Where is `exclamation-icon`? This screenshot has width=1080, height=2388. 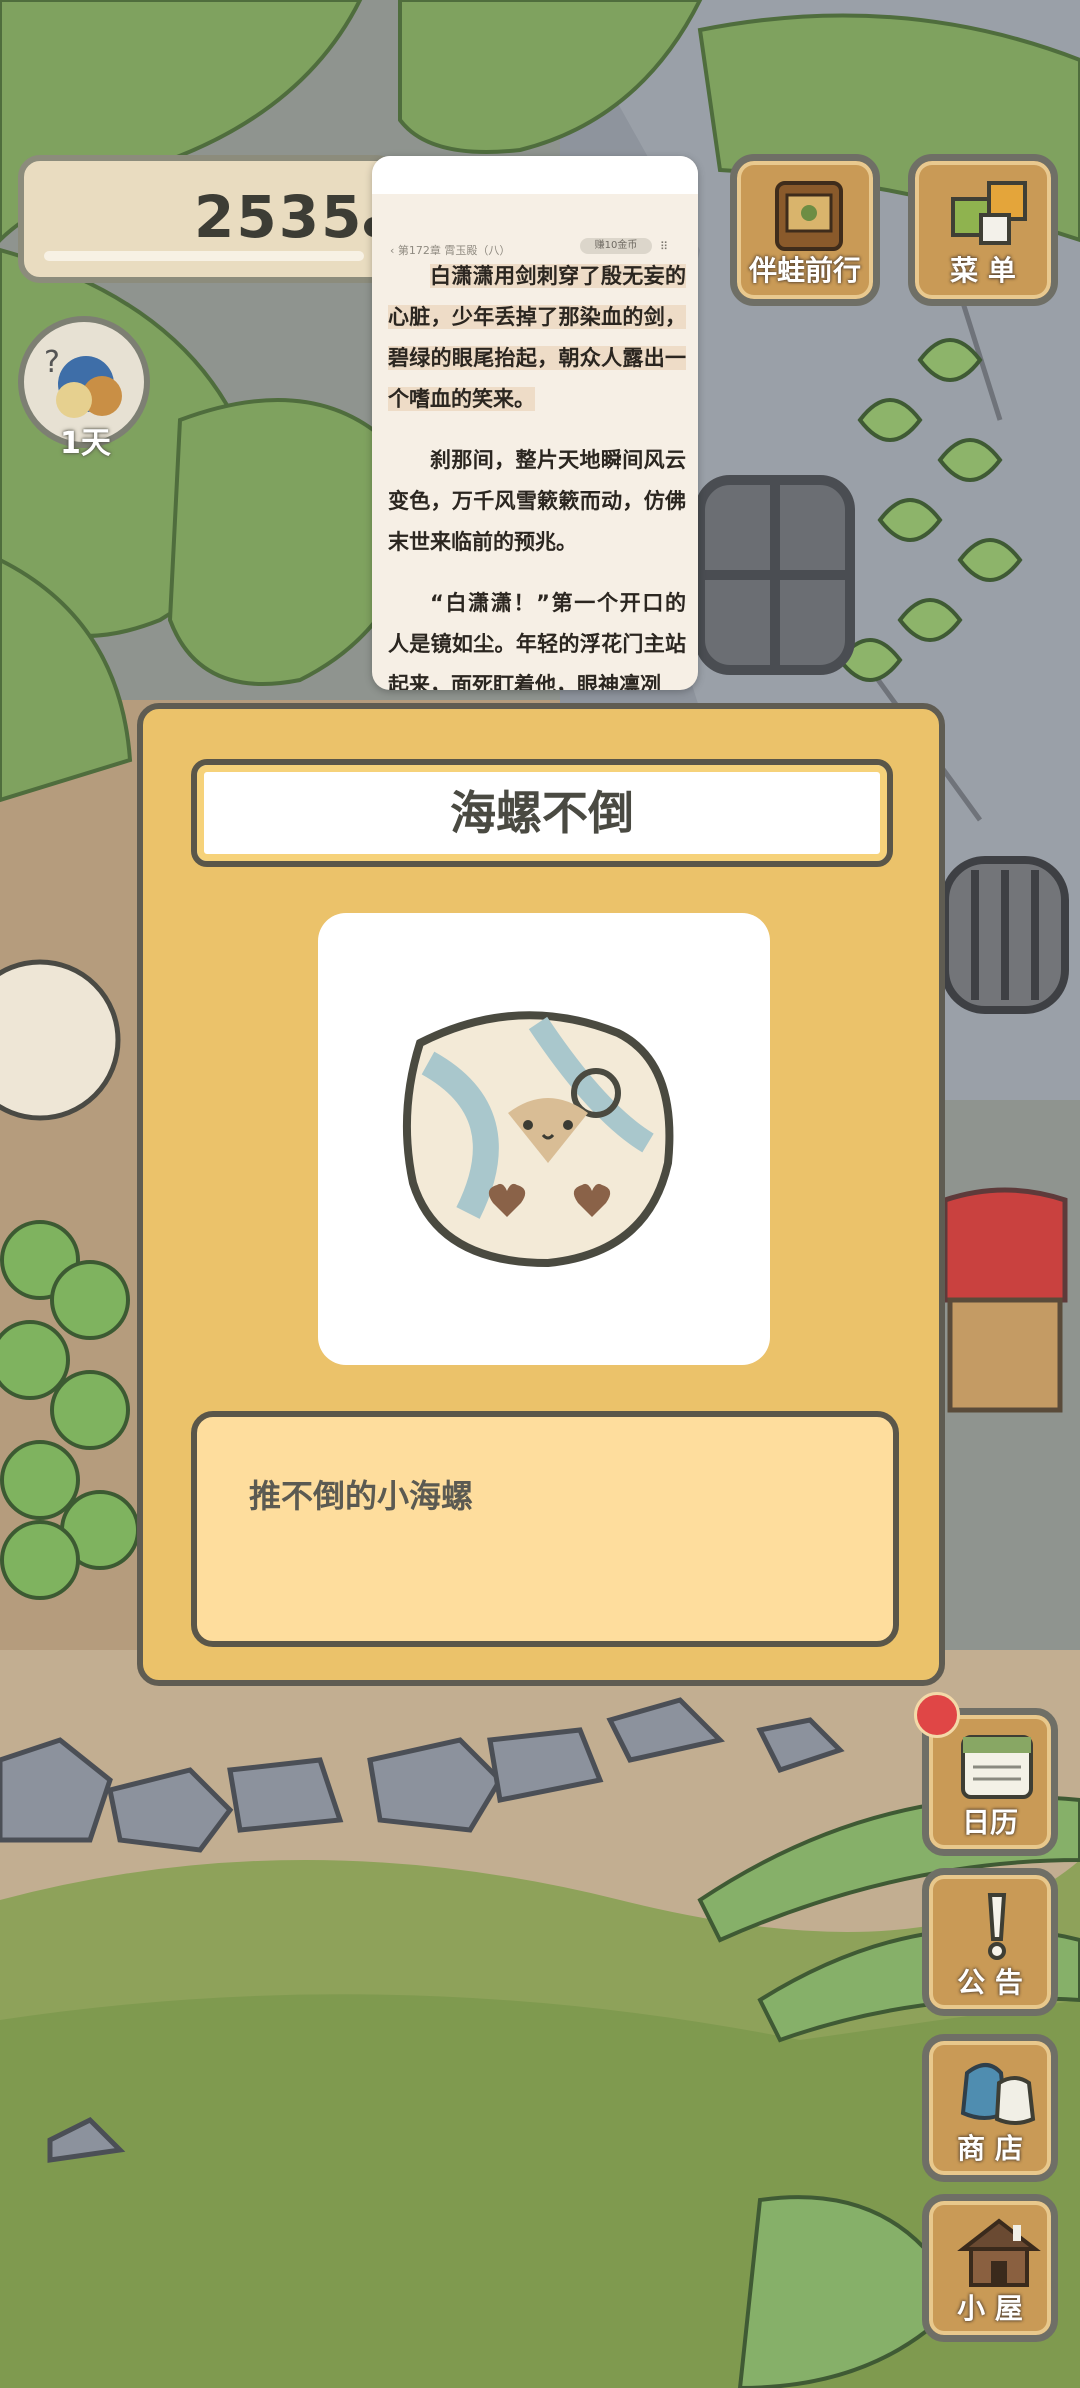
exclamation-icon is located at coordinates (997, 1926).